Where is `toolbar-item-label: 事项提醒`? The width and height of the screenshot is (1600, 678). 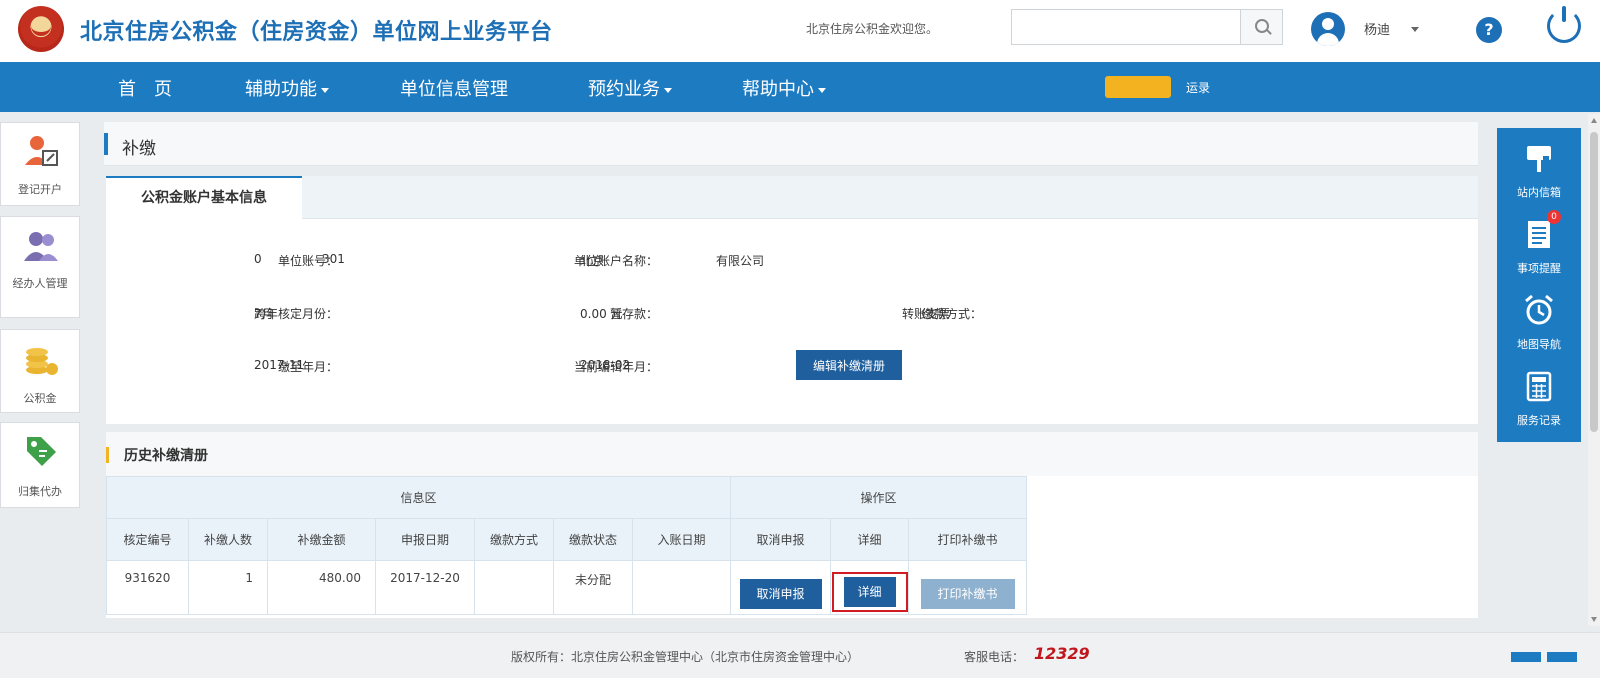
toolbar-item-label: 事项提醒 is located at coordinates (1539, 268).